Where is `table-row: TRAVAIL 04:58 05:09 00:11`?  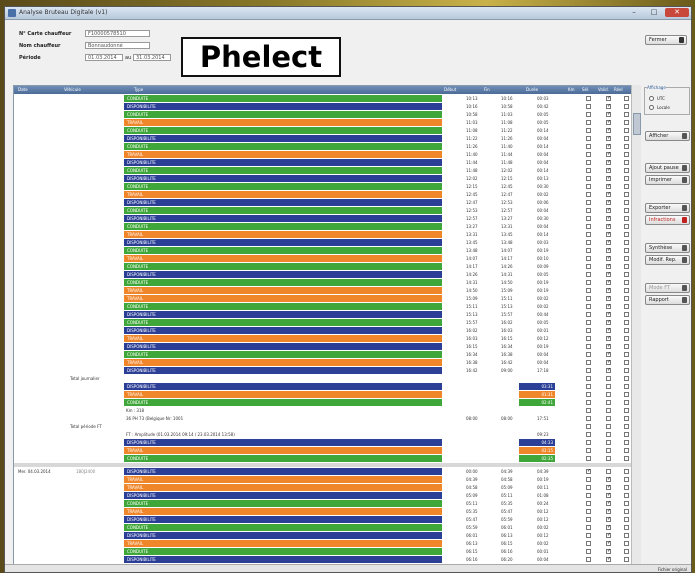
table-row: TRAVAIL 04:58 05:09 00:11 is located at coordinates (327, 488).